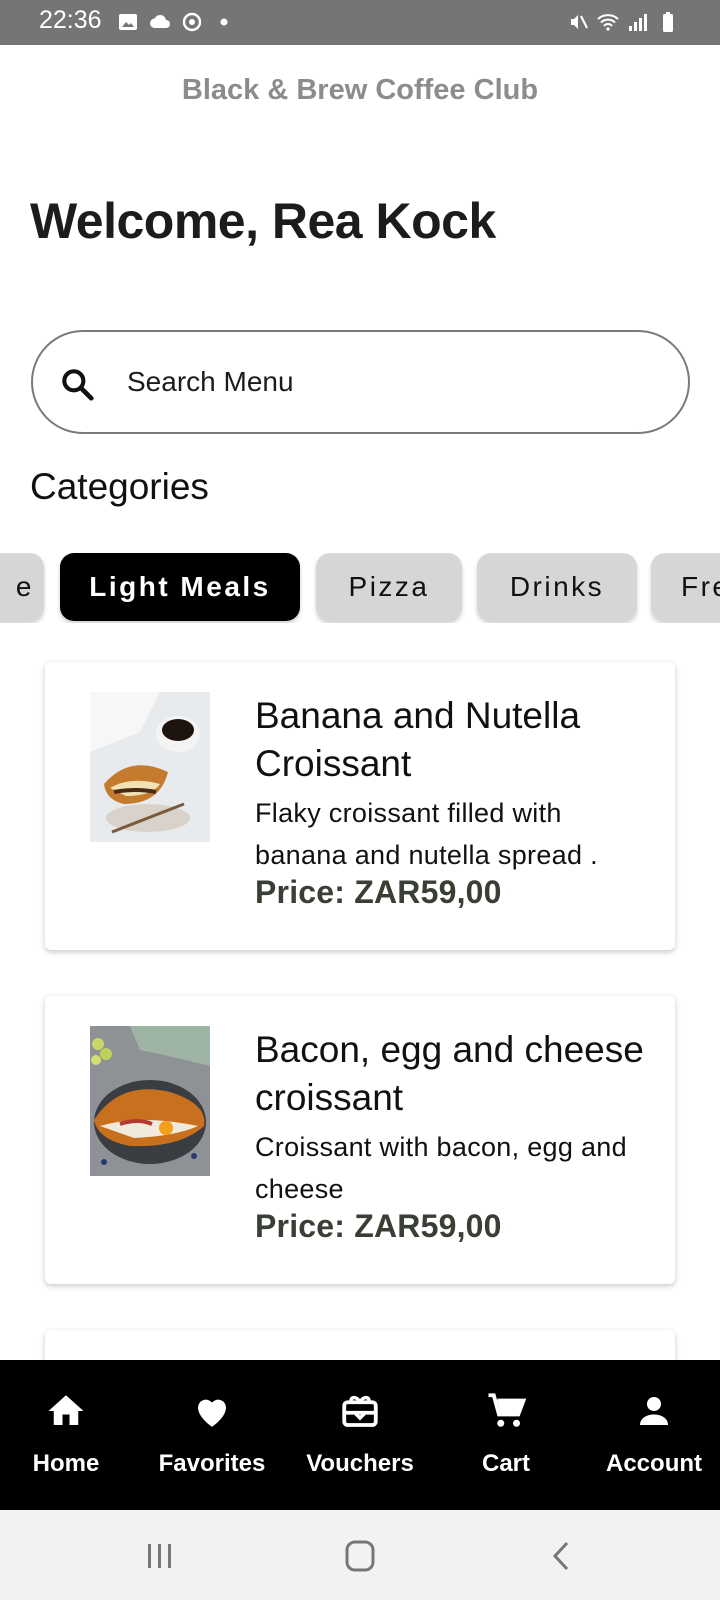 This screenshot has width=720, height=1600. I want to click on cart-icon, so click(507, 1410).